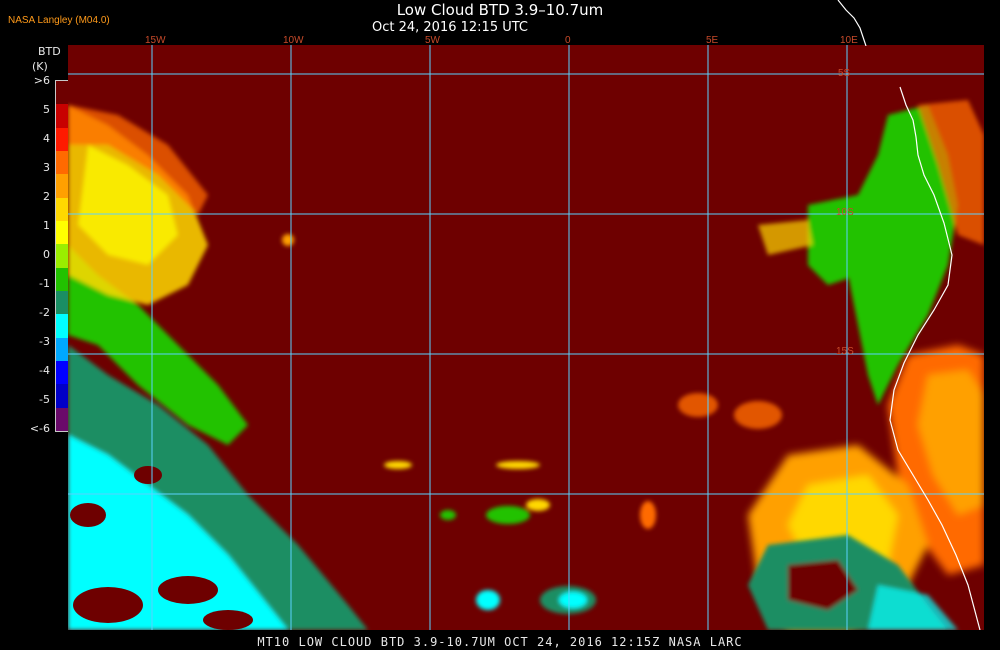  I want to click on colorbar-tick: 2, so click(46, 196).